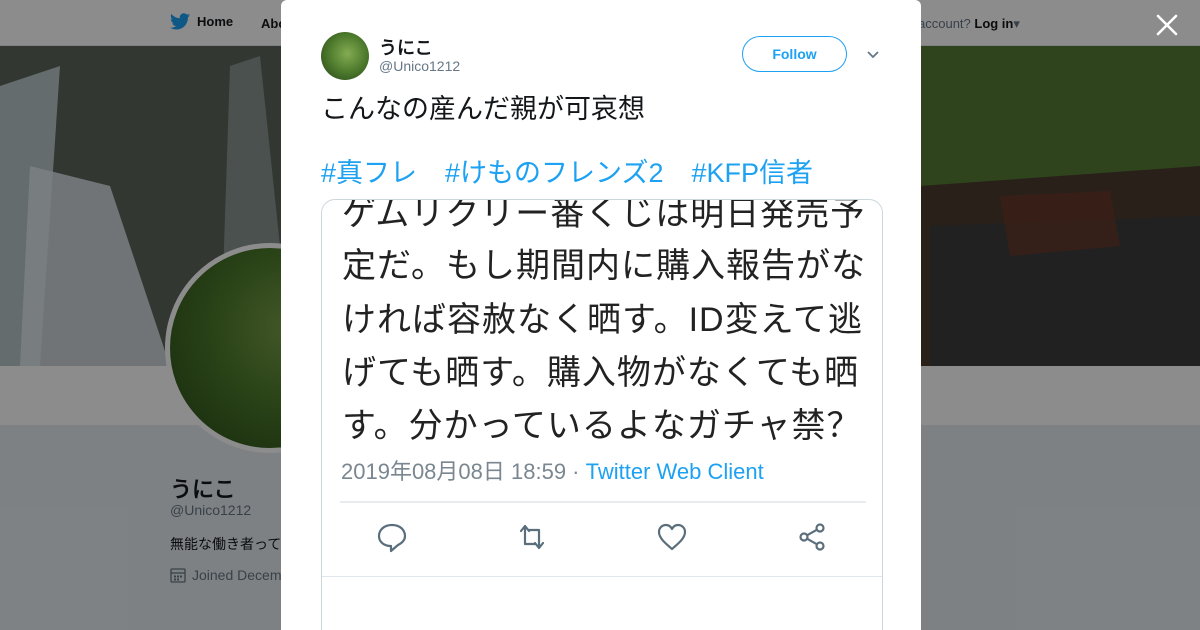 The height and width of the screenshot is (630, 1200). I want to click on like-icon, so click(672, 537).